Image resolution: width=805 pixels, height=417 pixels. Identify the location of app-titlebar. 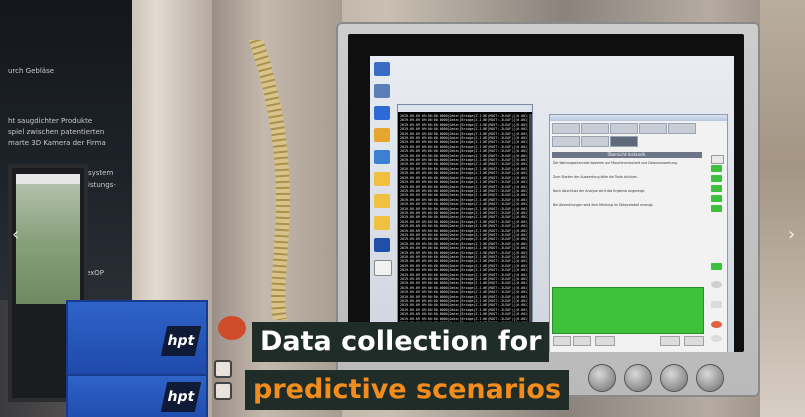
(638, 118).